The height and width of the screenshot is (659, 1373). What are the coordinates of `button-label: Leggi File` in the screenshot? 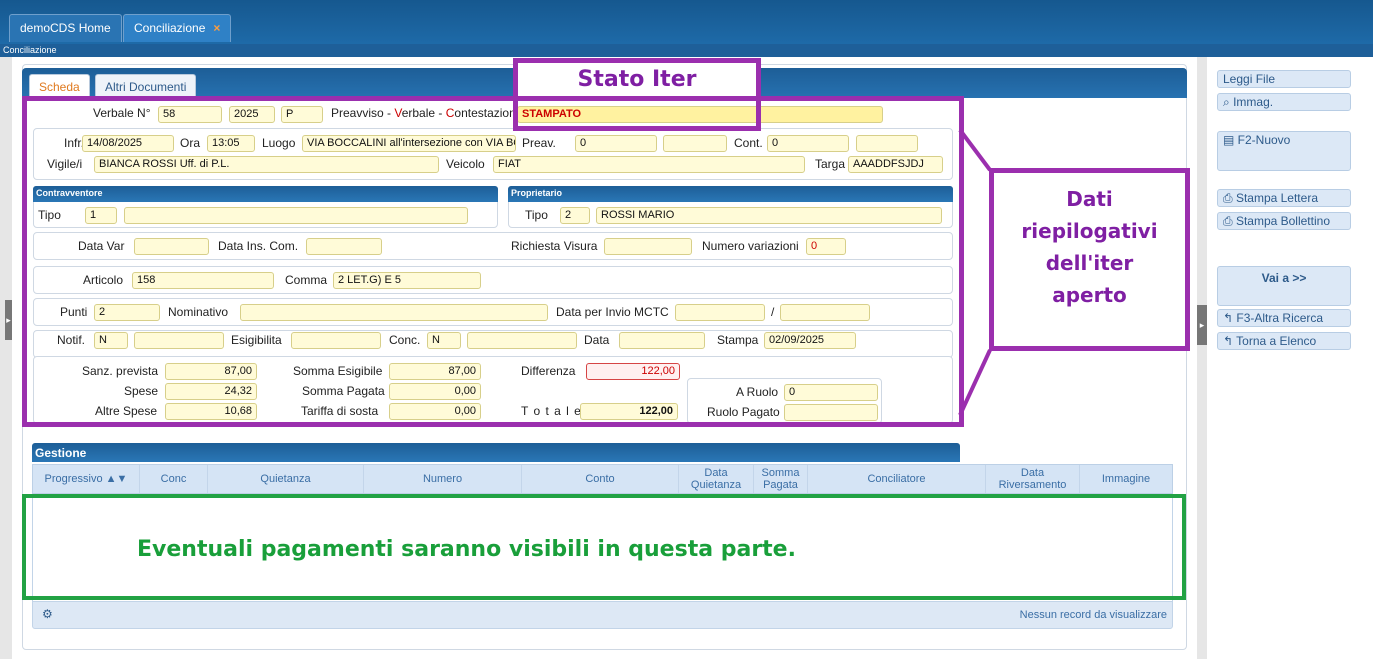 It's located at (1249, 79).